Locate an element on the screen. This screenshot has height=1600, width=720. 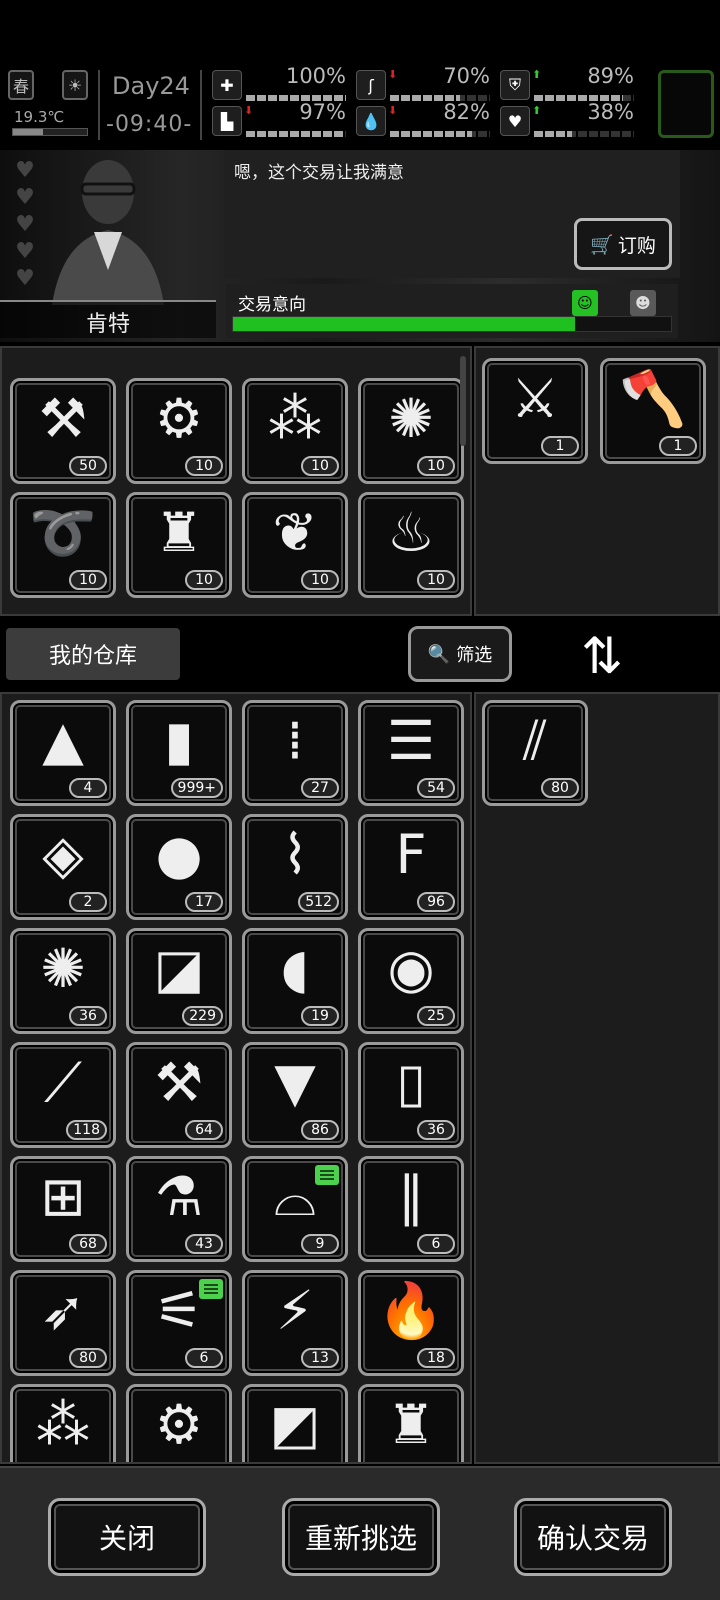
clock: -09:40- is located at coordinates (149, 124).